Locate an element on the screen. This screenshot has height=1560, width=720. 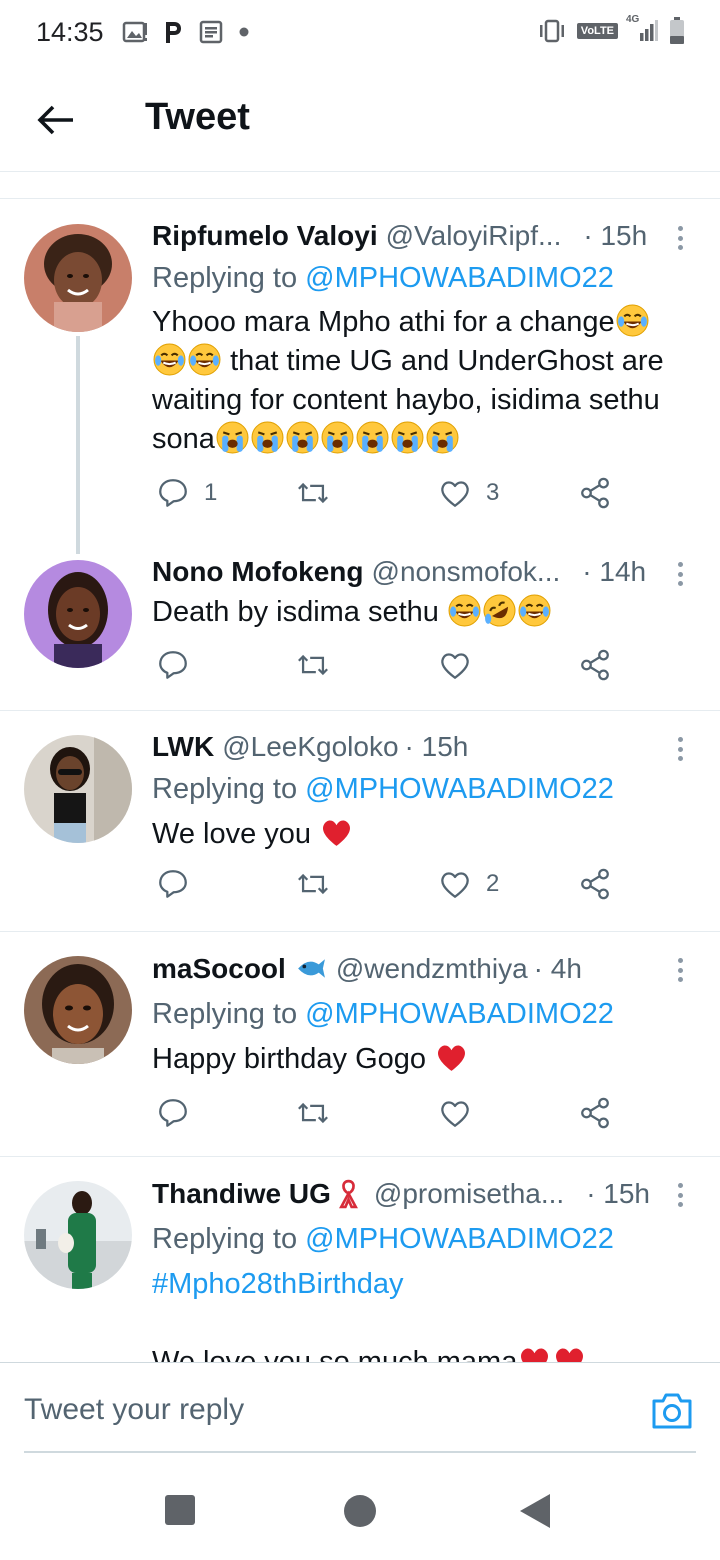
author-handle: @wendzmthiya is located at coordinates (432, 969).